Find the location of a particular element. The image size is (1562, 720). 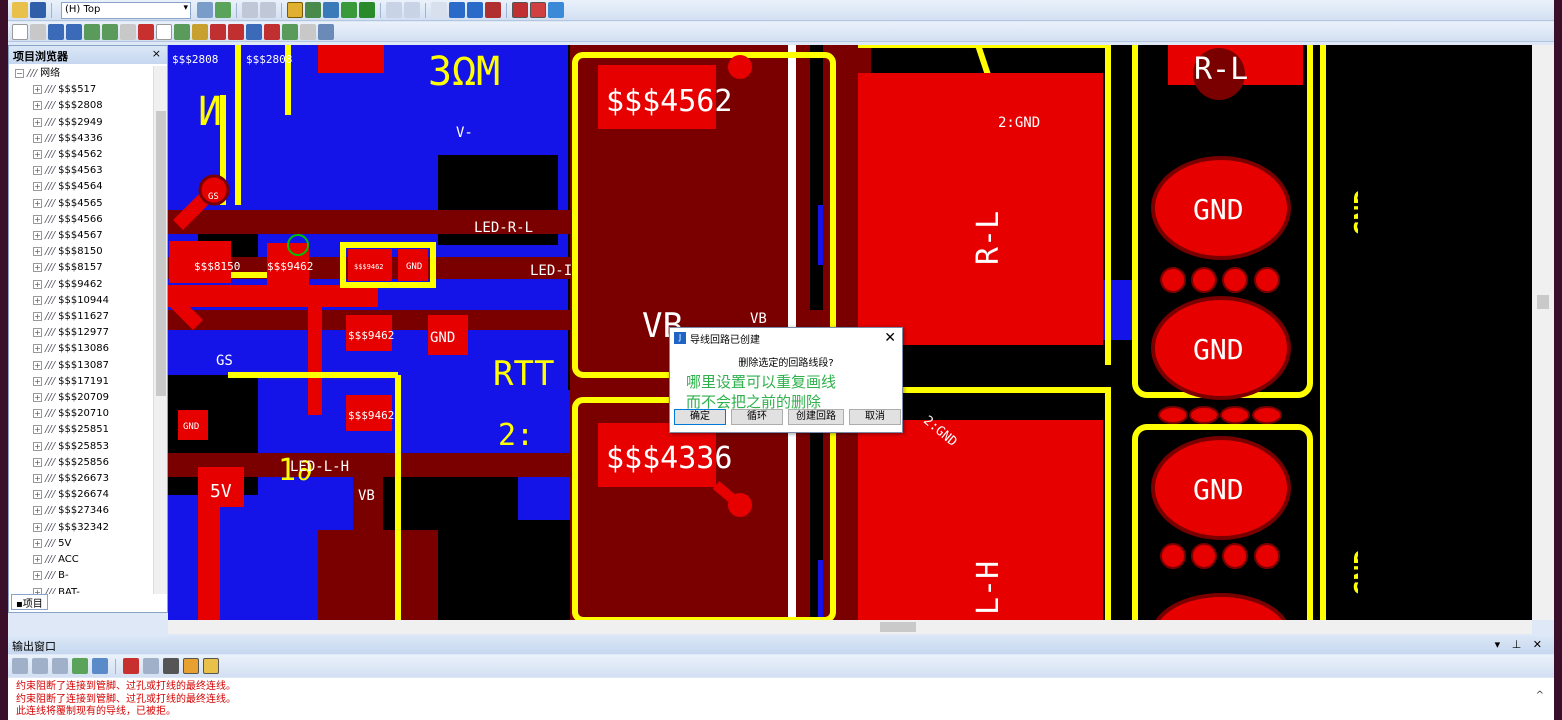

tree-root-nets: −///网络 is located at coordinates (81, 74).